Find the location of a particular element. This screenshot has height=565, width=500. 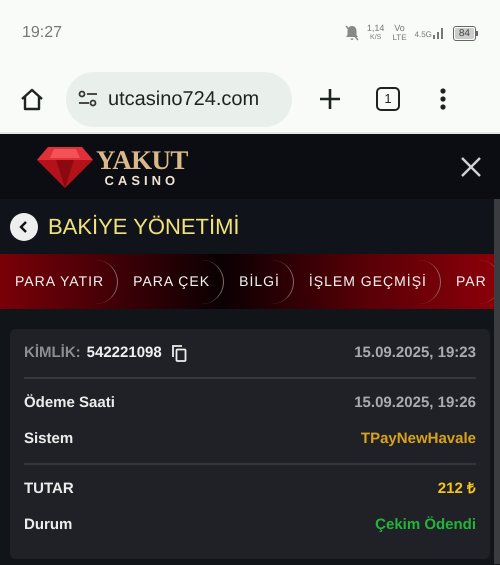

page-title: BAKİYE YÖNETİMİ is located at coordinates (144, 227).